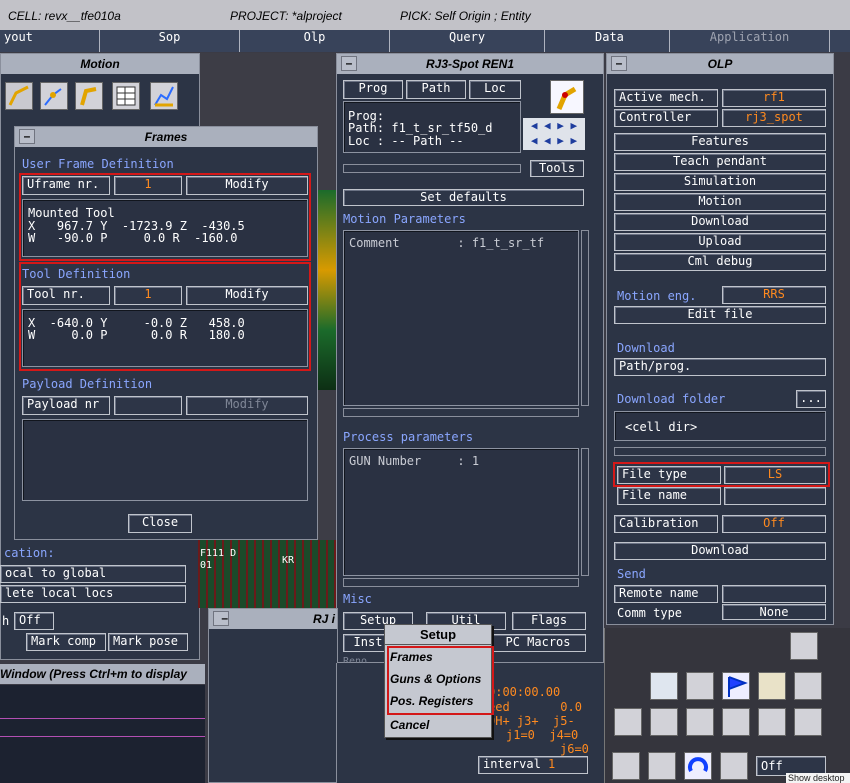 This screenshot has width=850, height=783. Describe the element at coordinates (772, 766) in the screenshot. I see `off-dropdown-label: Off` at that location.